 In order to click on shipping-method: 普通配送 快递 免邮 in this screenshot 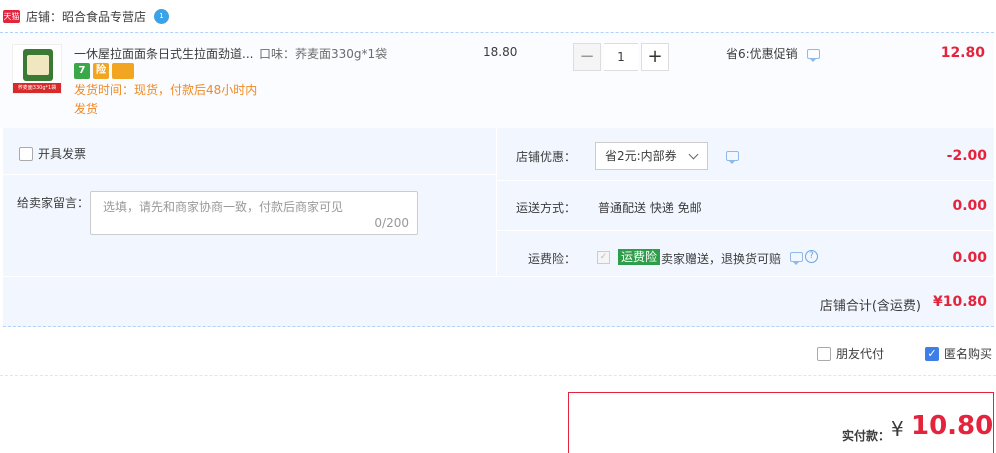, I will do `click(650, 208)`.